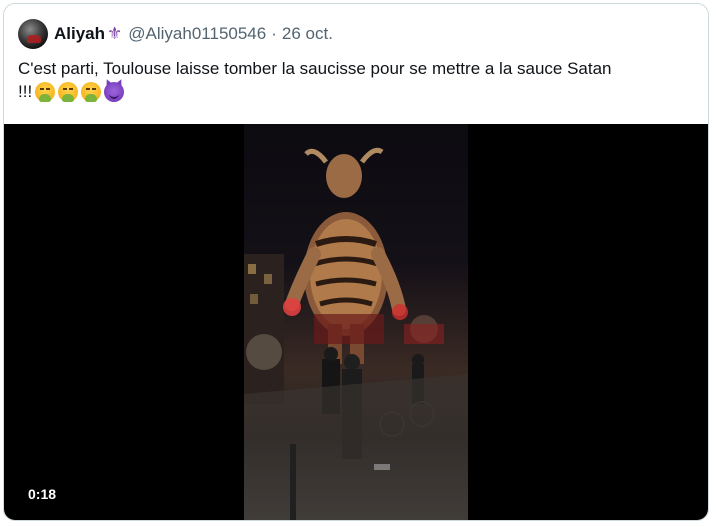 Image resolution: width=716 pixels, height=527 pixels. I want to click on avatar, so click(33, 34).